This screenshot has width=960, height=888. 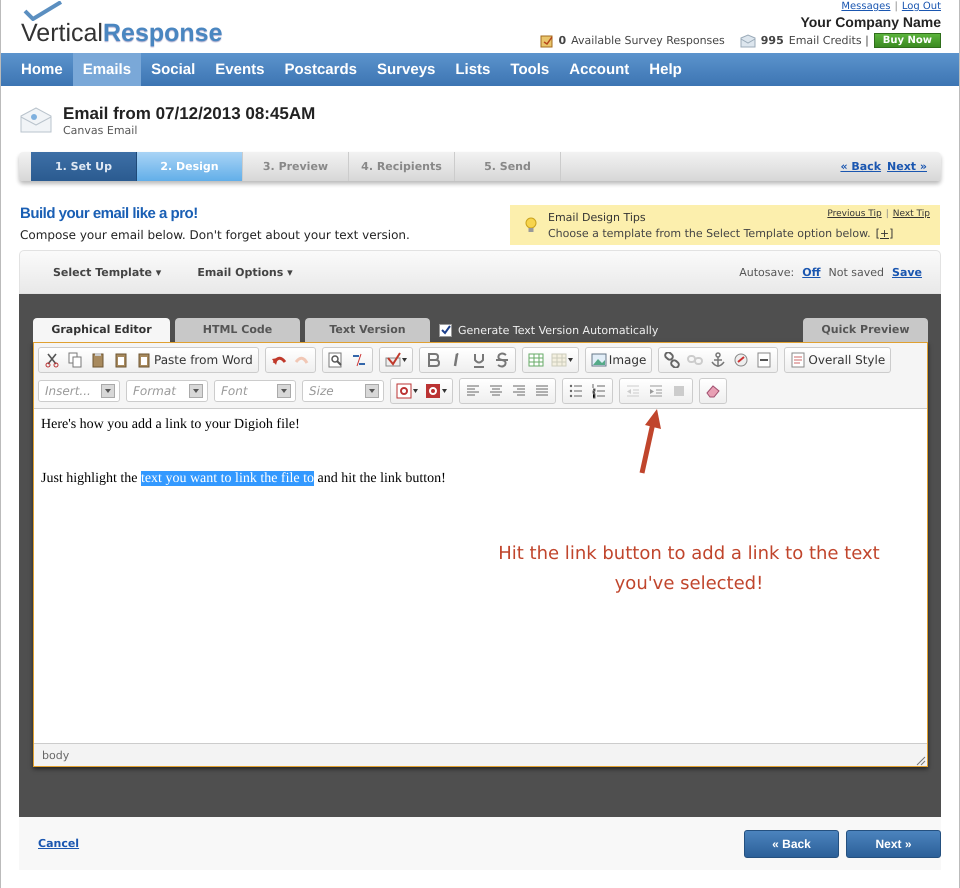 I want to click on step-link: Next », so click(x=907, y=166).